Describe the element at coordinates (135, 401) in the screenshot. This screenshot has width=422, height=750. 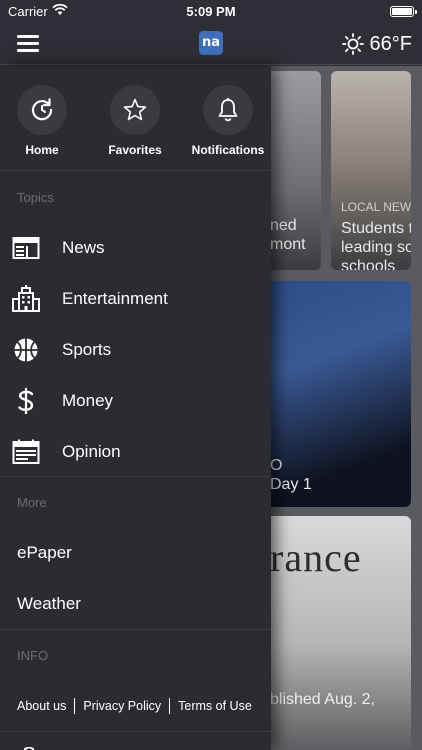
I see `menu-item-money: Money` at that location.